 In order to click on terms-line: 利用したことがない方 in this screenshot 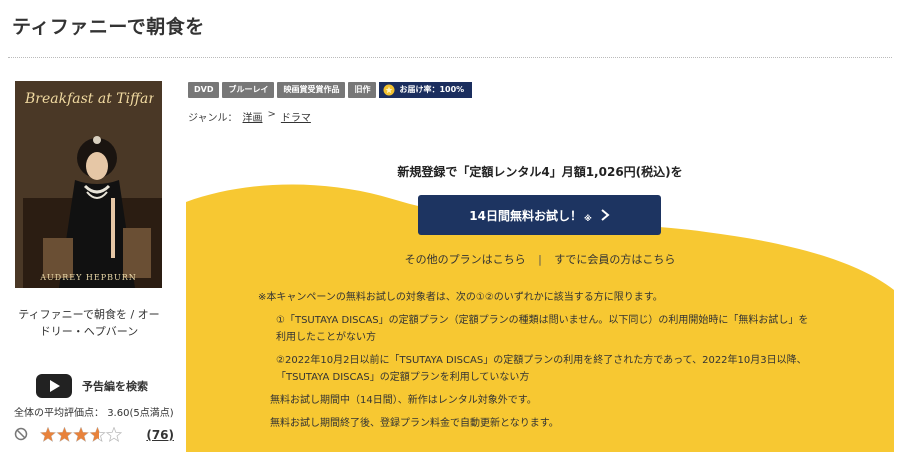, I will do `click(326, 337)`.